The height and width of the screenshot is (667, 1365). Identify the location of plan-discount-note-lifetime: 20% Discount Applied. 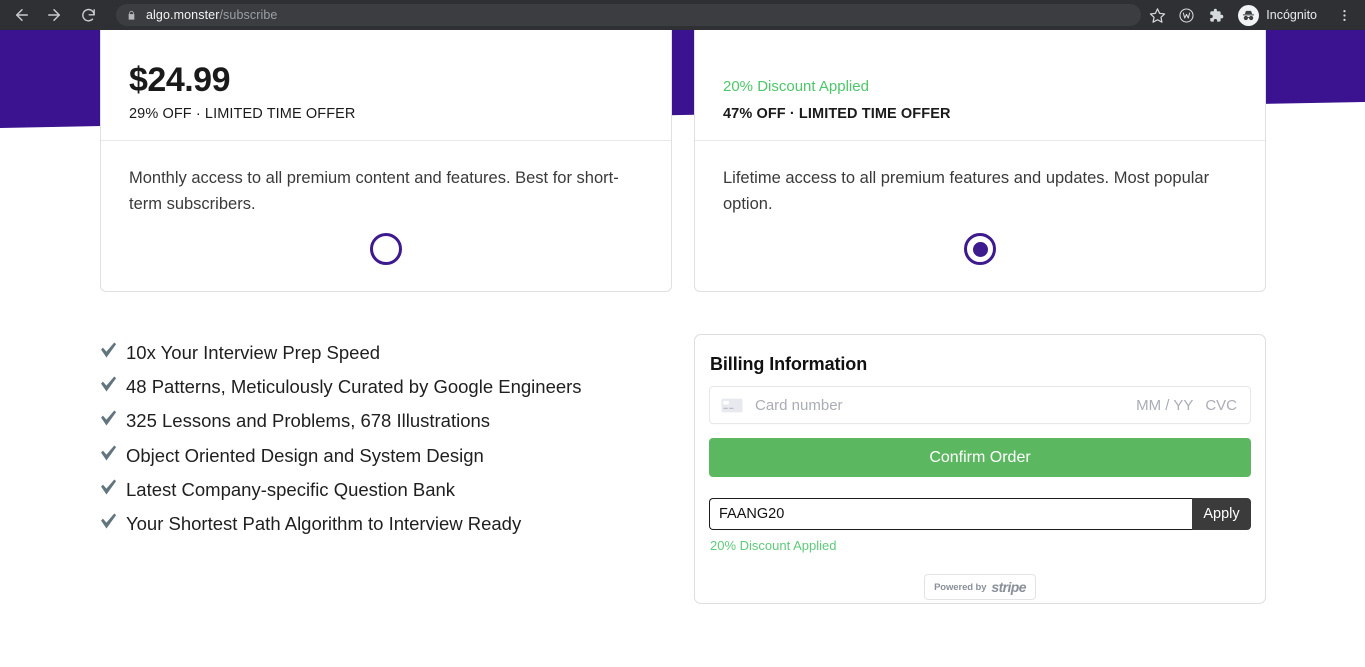
(796, 86).